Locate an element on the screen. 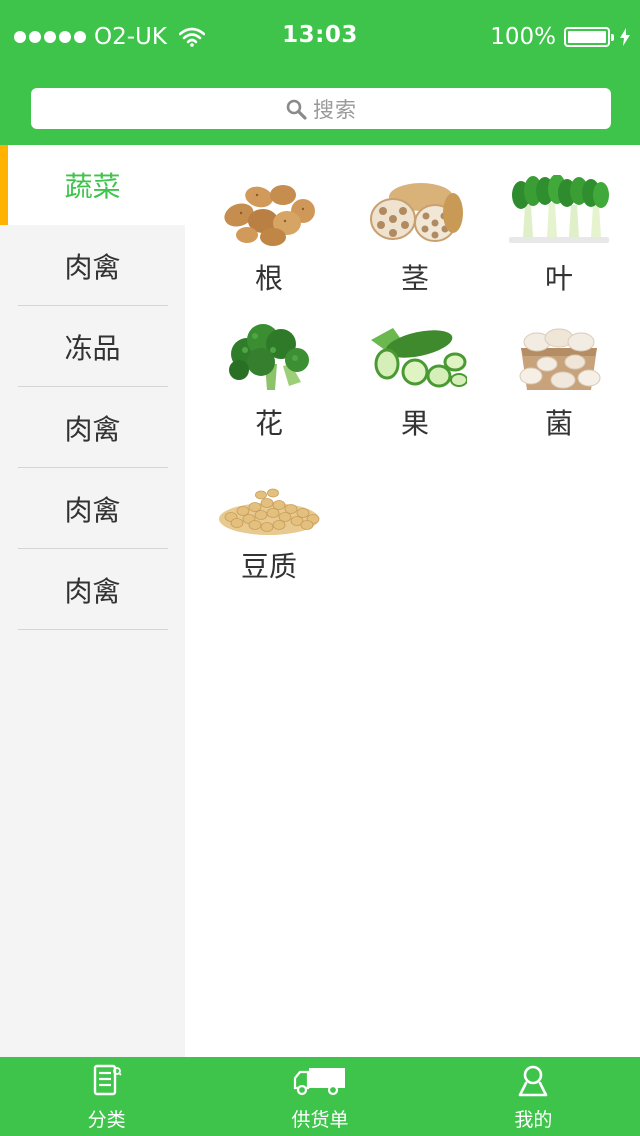  tab-label: 分类 is located at coordinates (106, 1120).